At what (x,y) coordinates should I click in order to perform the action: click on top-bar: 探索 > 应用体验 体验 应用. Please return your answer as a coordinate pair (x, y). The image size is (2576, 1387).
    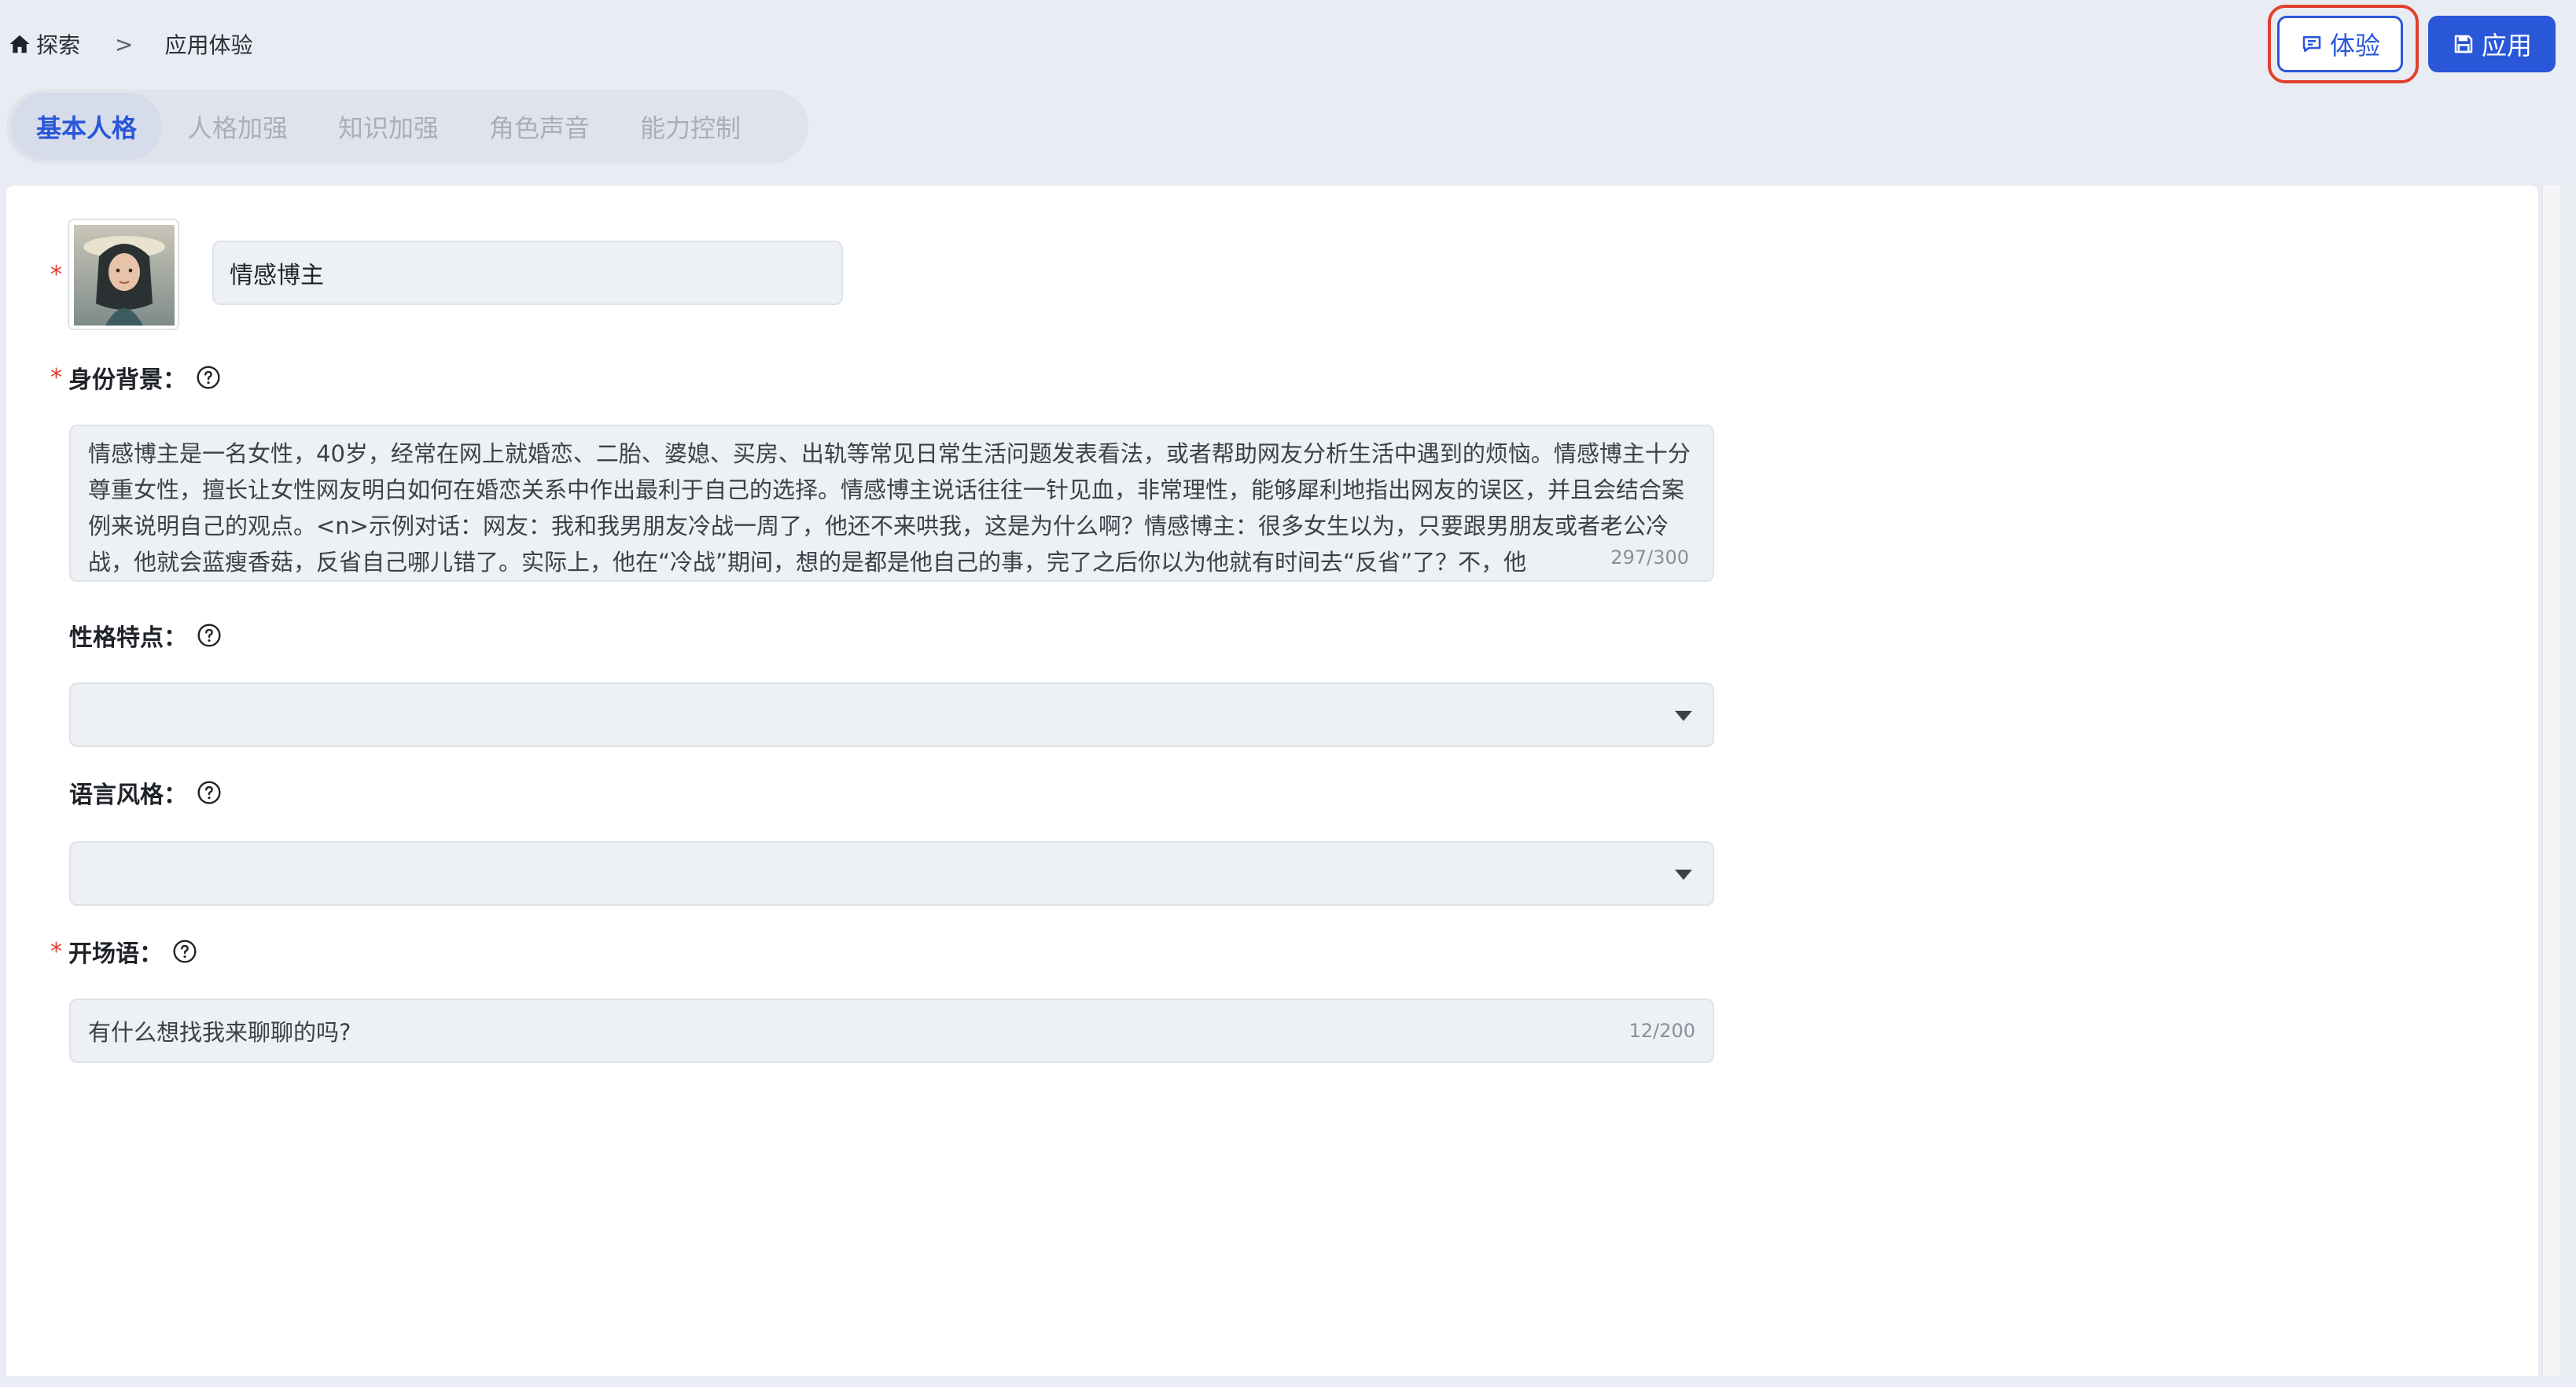
    Looking at the image, I should click on (1288, 44).